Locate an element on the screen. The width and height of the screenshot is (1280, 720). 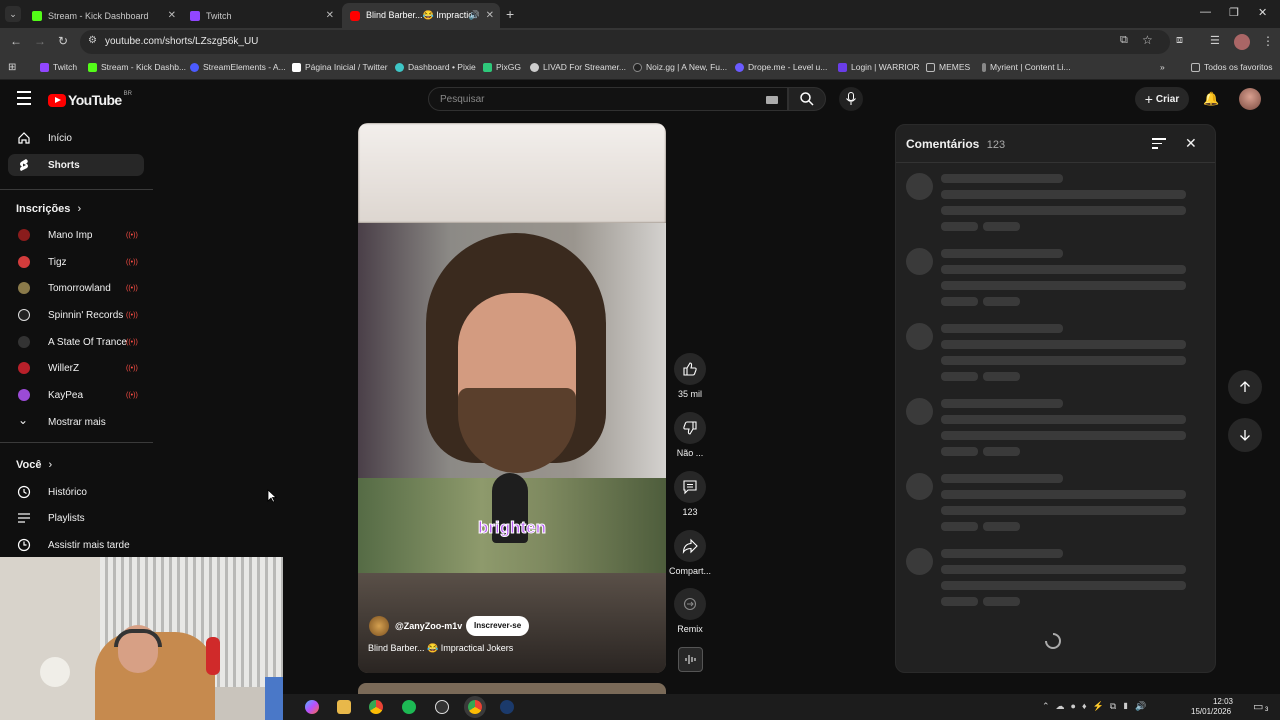
next-short-button is located at coordinates (1245, 435).